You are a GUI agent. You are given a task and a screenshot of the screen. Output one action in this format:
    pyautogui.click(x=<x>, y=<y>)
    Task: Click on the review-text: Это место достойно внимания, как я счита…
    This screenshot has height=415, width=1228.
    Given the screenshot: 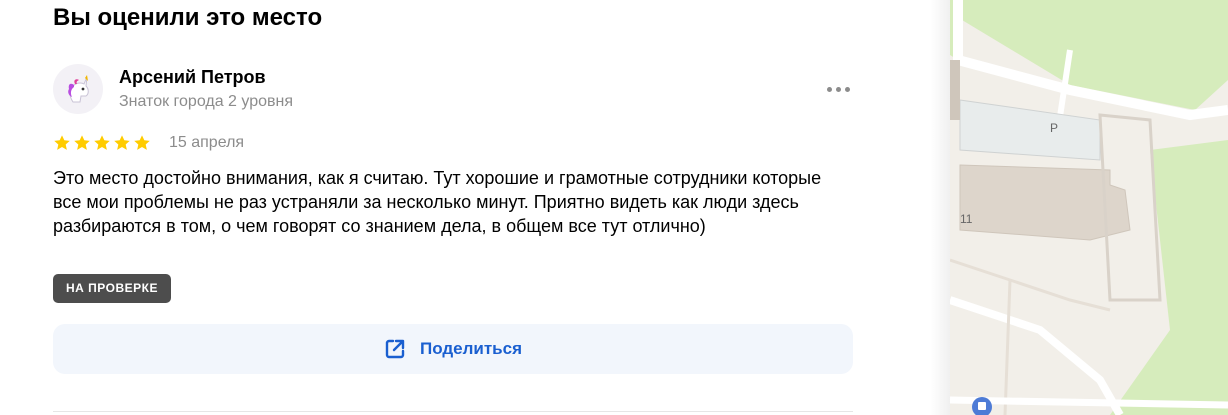 What is the action you would take?
    pyautogui.click(x=437, y=202)
    